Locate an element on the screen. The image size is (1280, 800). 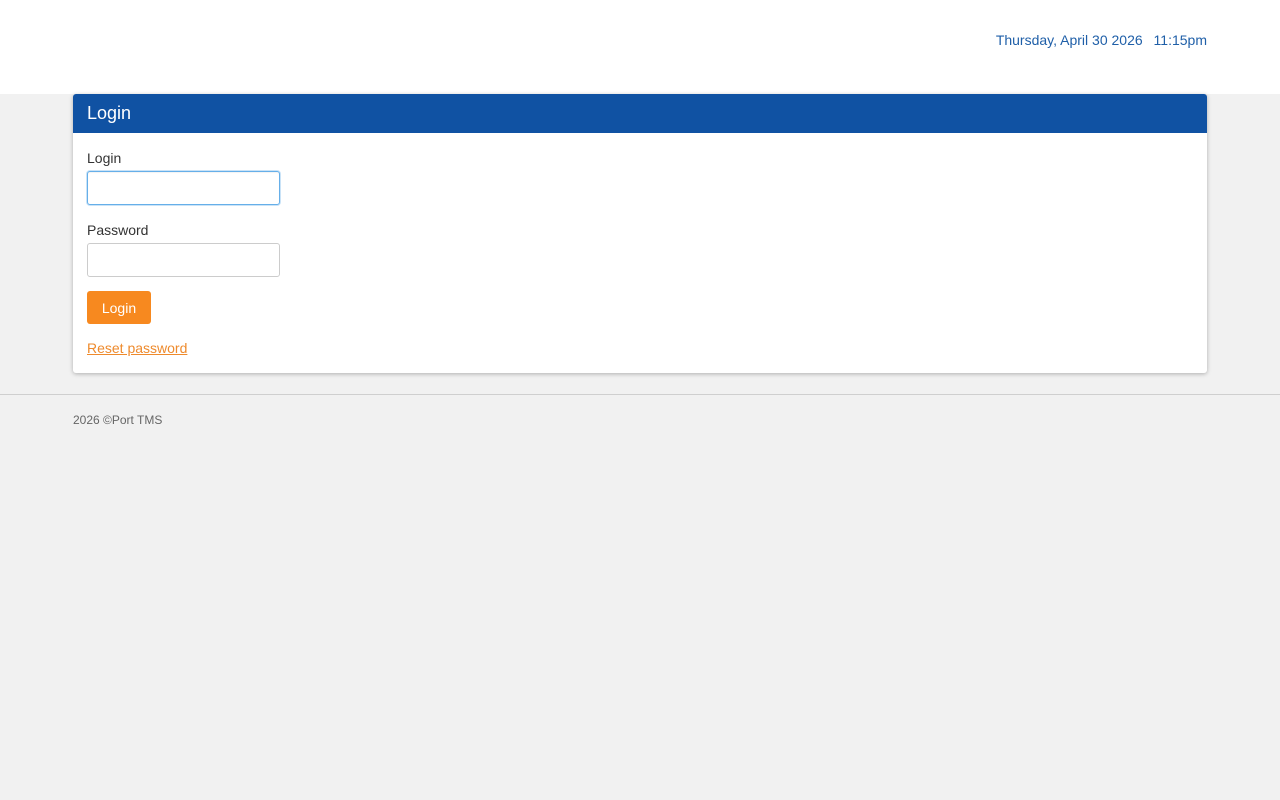
top-header: Thursday, April 30 2026 11:15pm is located at coordinates (640, 47).